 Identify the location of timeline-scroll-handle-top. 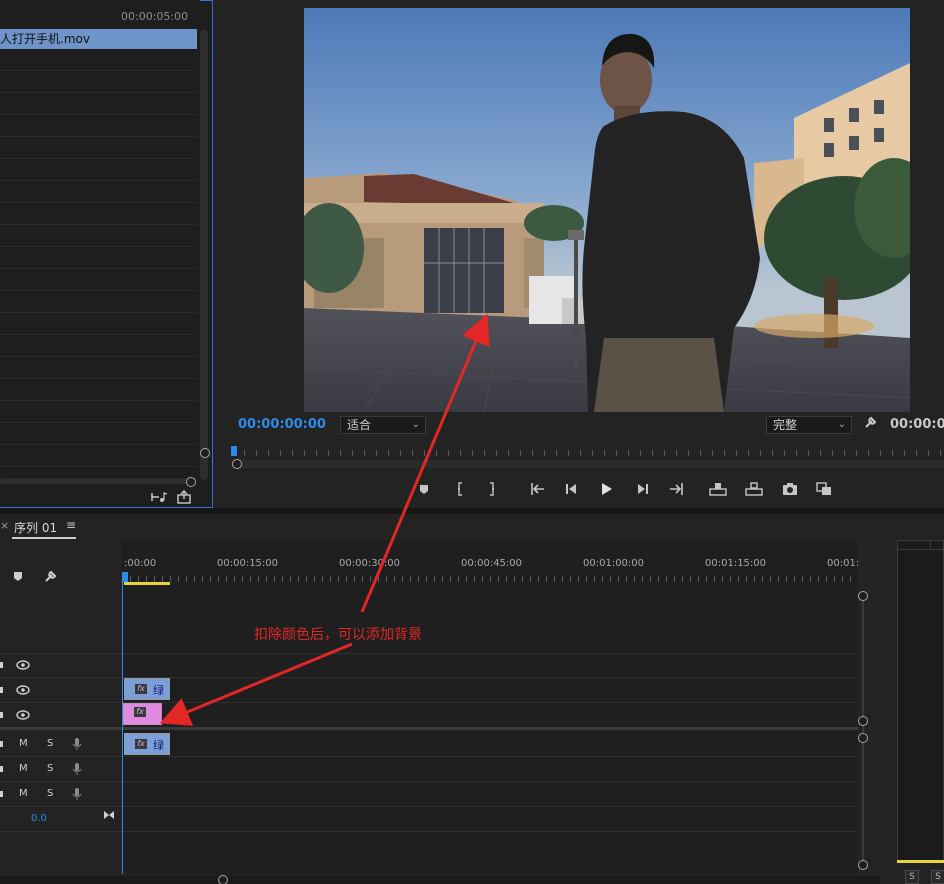
(863, 596).